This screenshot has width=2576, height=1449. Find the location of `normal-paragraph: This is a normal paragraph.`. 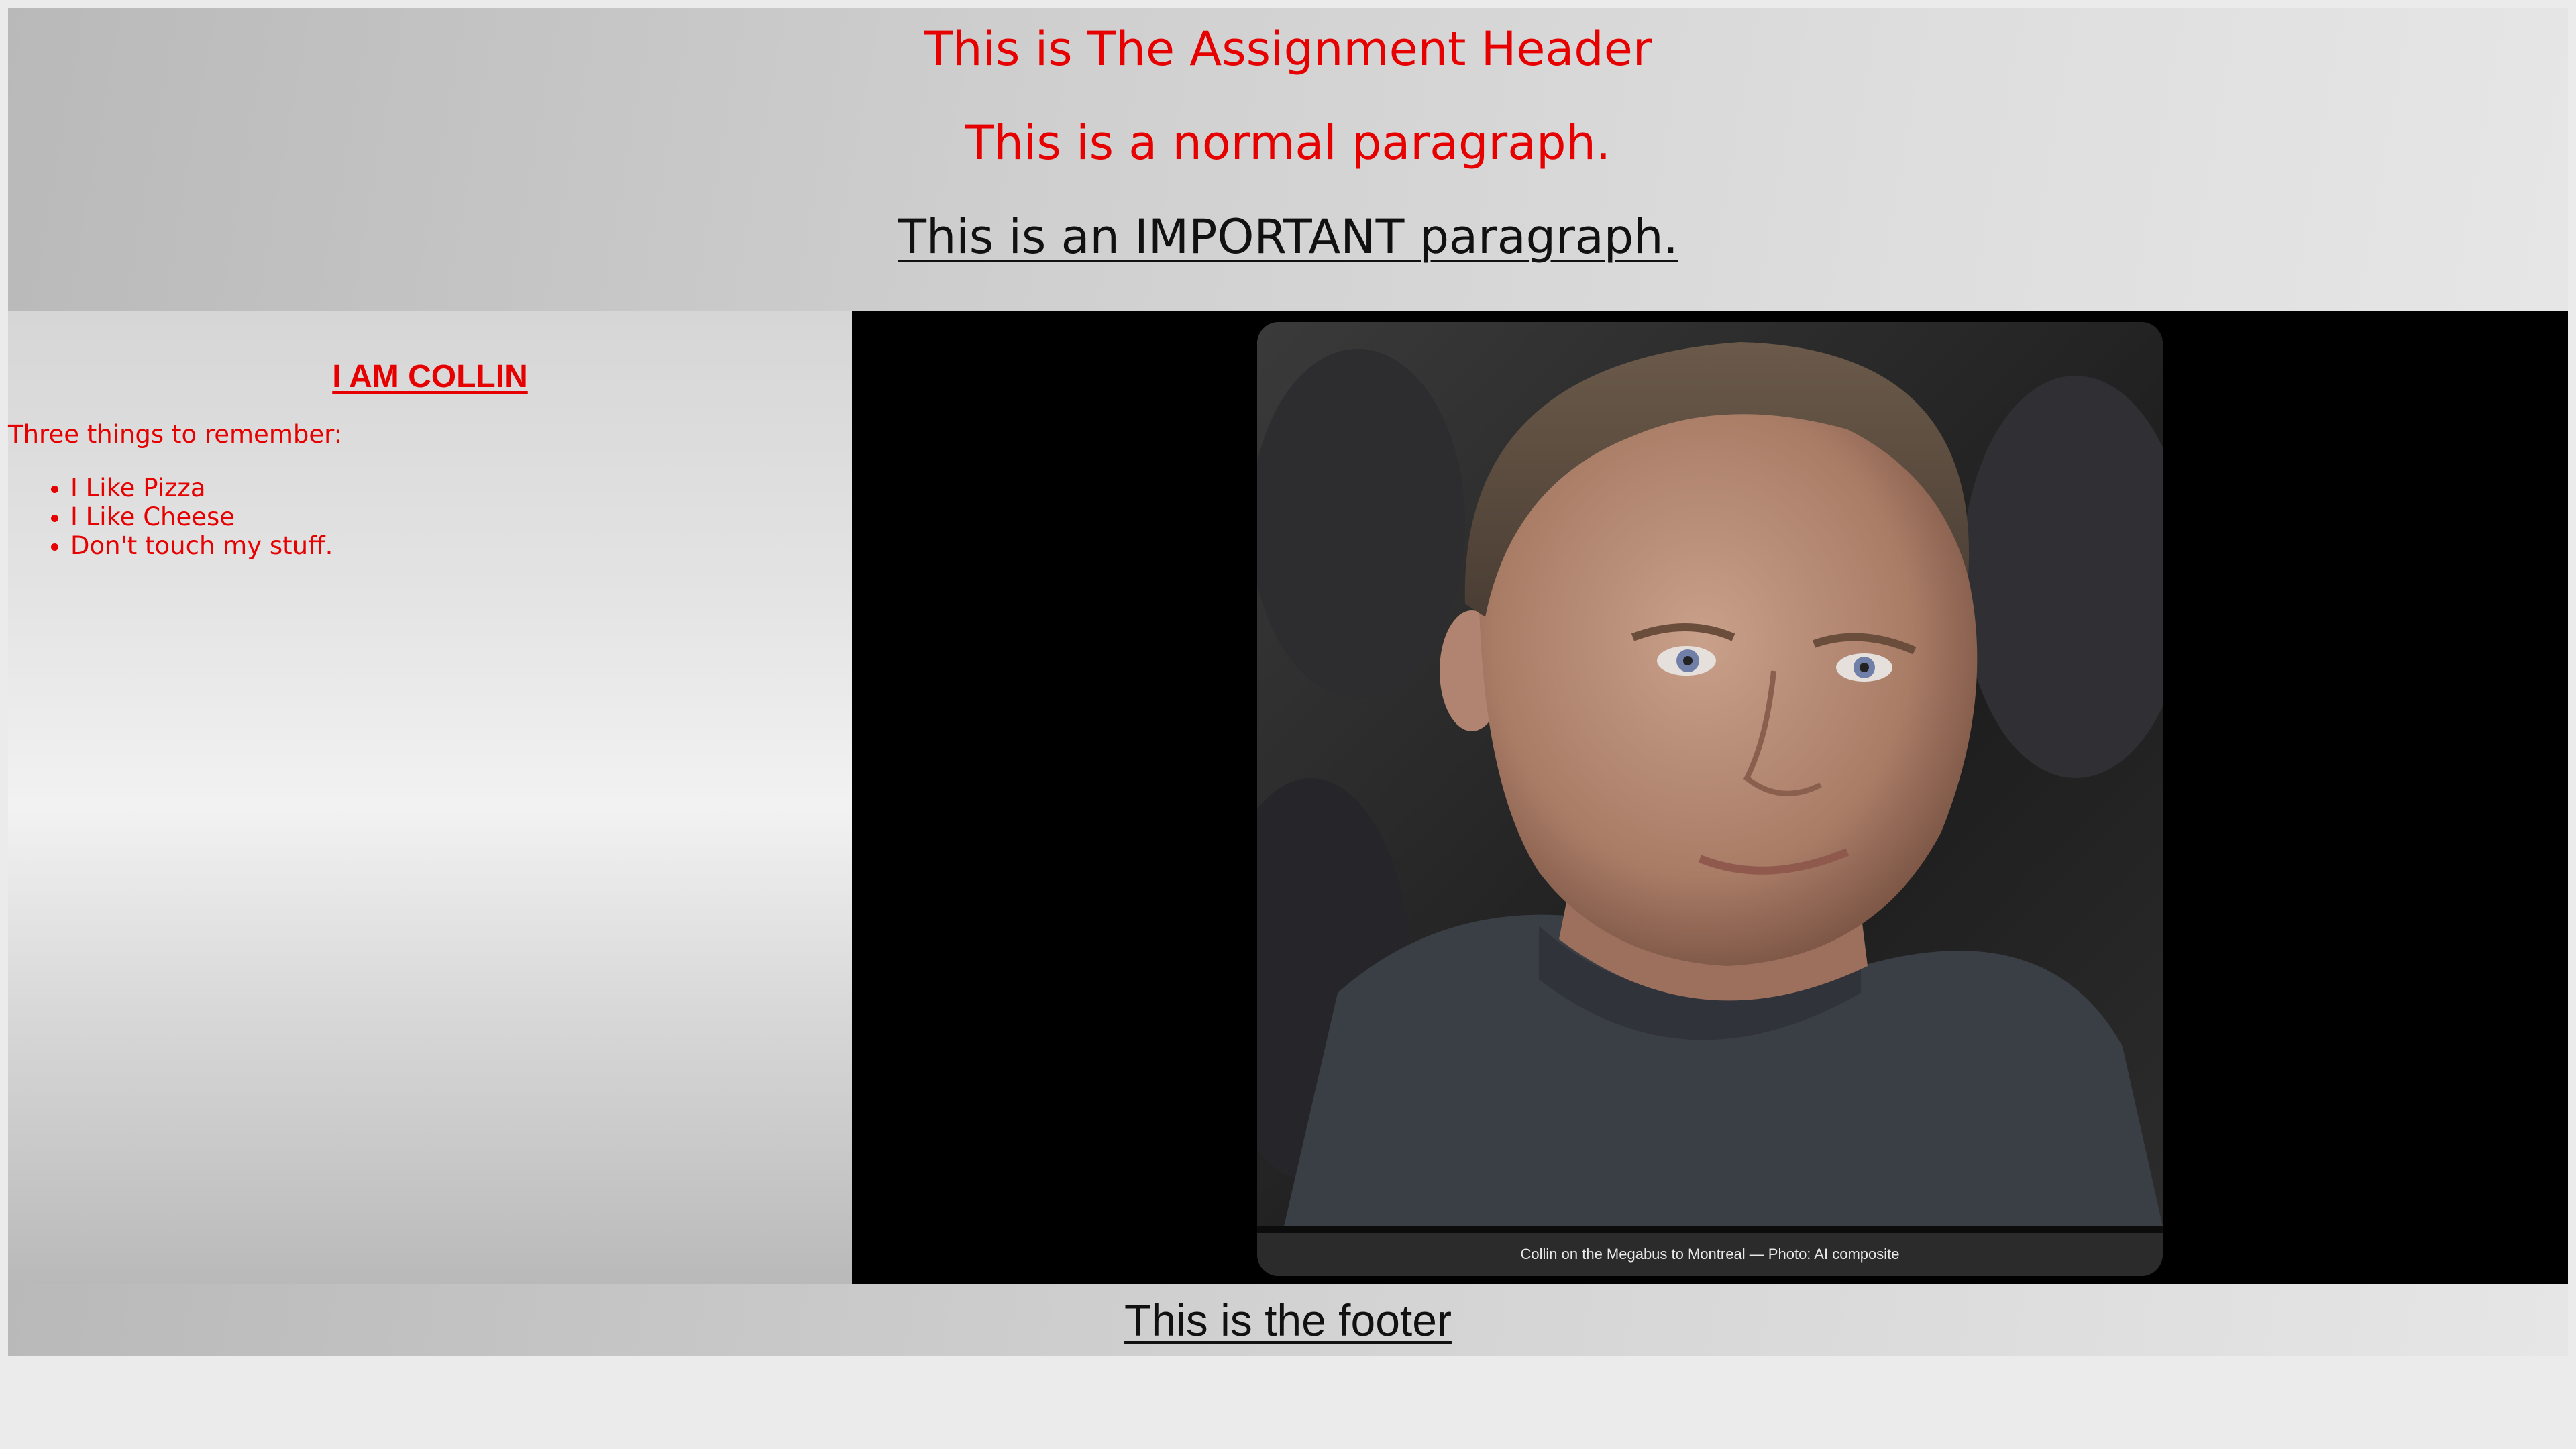

normal-paragraph: This is a normal paragraph. is located at coordinates (1288, 142).